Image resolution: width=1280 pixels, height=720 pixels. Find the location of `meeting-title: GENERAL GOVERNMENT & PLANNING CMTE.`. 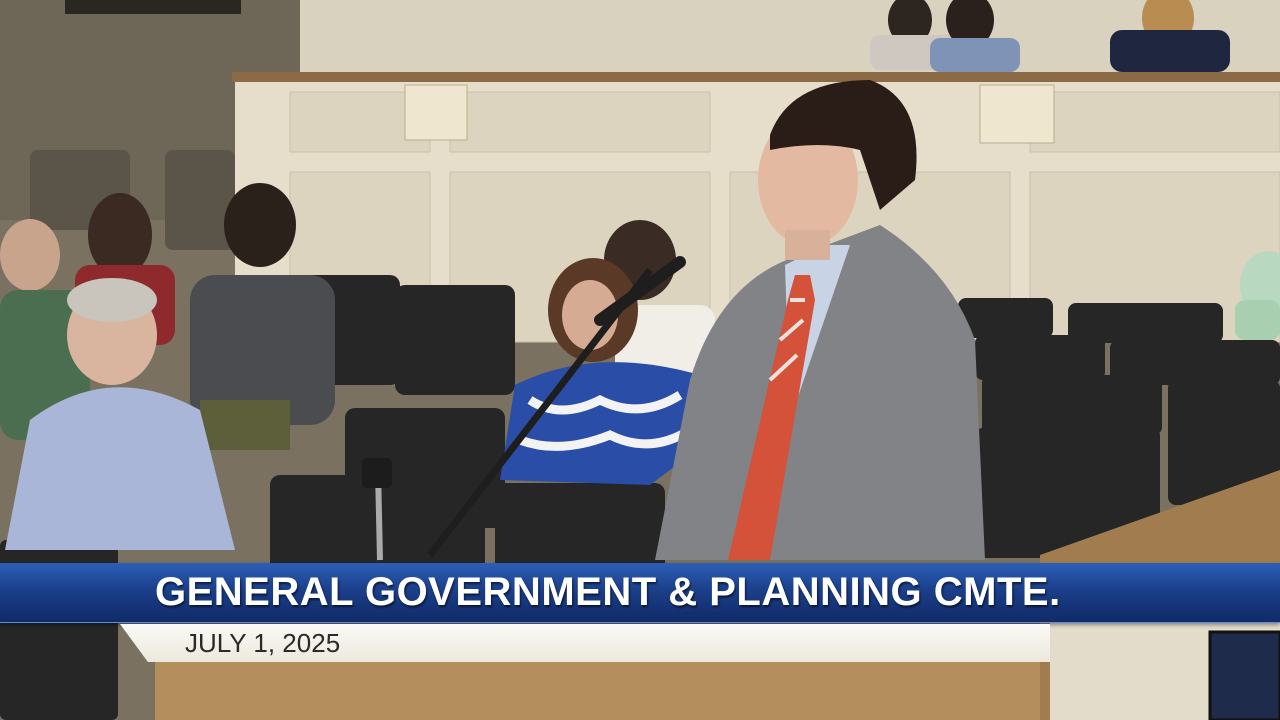

meeting-title: GENERAL GOVERNMENT & PLANNING CMTE. is located at coordinates (608, 592).